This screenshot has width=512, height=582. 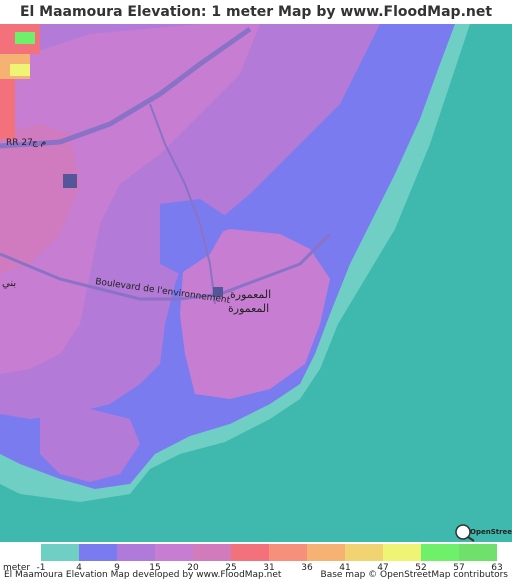 What do you see at coordinates (19, 143) in the screenshot?
I see `road-label-rr27: RR 27` at bounding box center [19, 143].